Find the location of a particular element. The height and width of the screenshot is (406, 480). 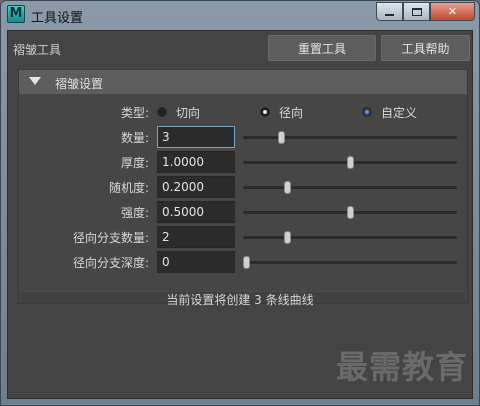

param-row-radial-branch-depth: 径向分支深度: 0 is located at coordinates (243, 262).